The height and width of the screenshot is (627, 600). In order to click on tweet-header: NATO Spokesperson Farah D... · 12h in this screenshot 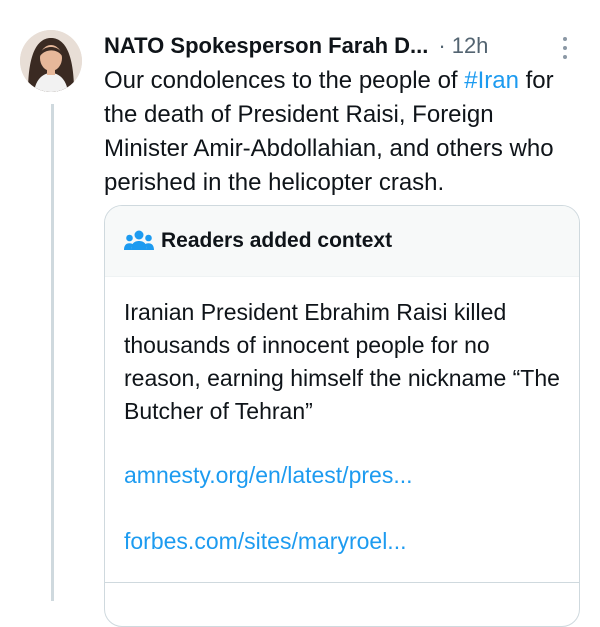, I will do `click(324, 46)`.